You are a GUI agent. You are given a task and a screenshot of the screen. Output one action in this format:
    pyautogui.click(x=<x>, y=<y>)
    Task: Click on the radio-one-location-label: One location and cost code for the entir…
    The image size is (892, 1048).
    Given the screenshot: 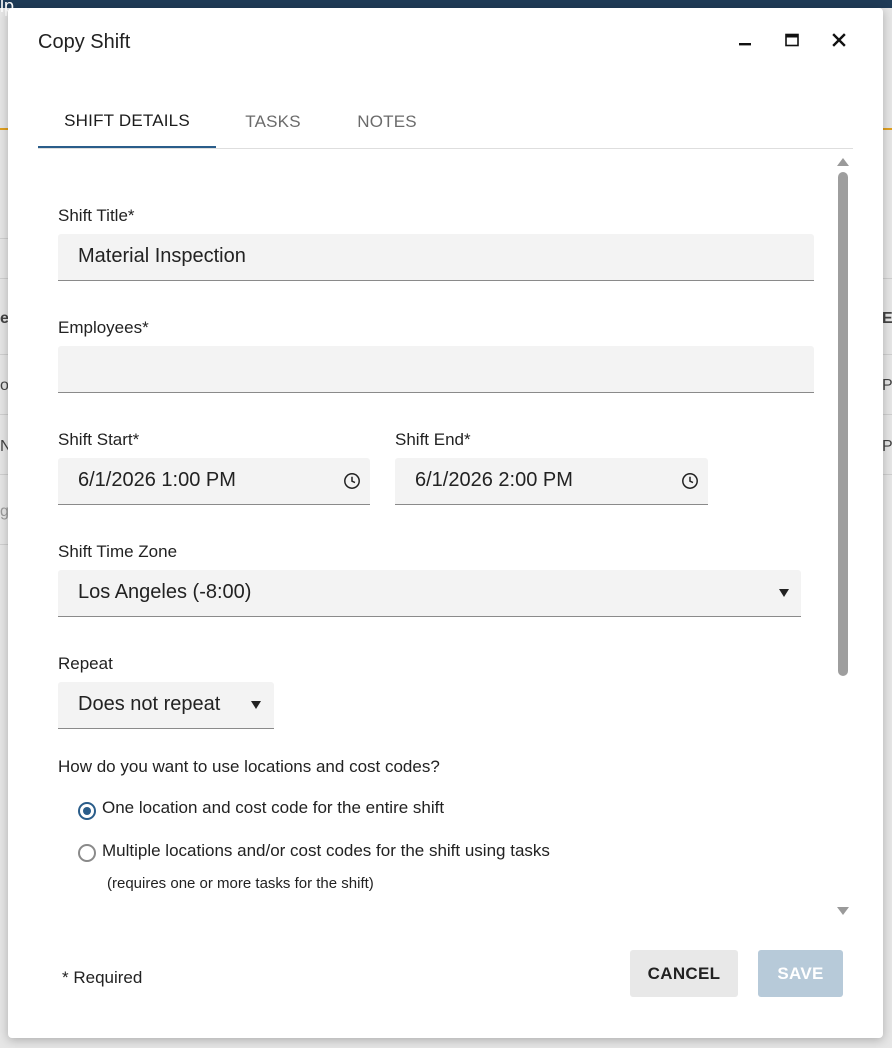 What is the action you would take?
    pyautogui.click(x=273, y=808)
    